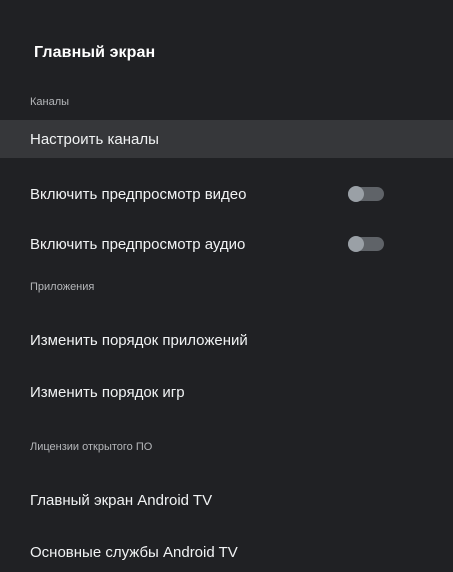 The width and height of the screenshot is (453, 572). I want to click on setup-channels-label: Настроить каналы, so click(94, 139).